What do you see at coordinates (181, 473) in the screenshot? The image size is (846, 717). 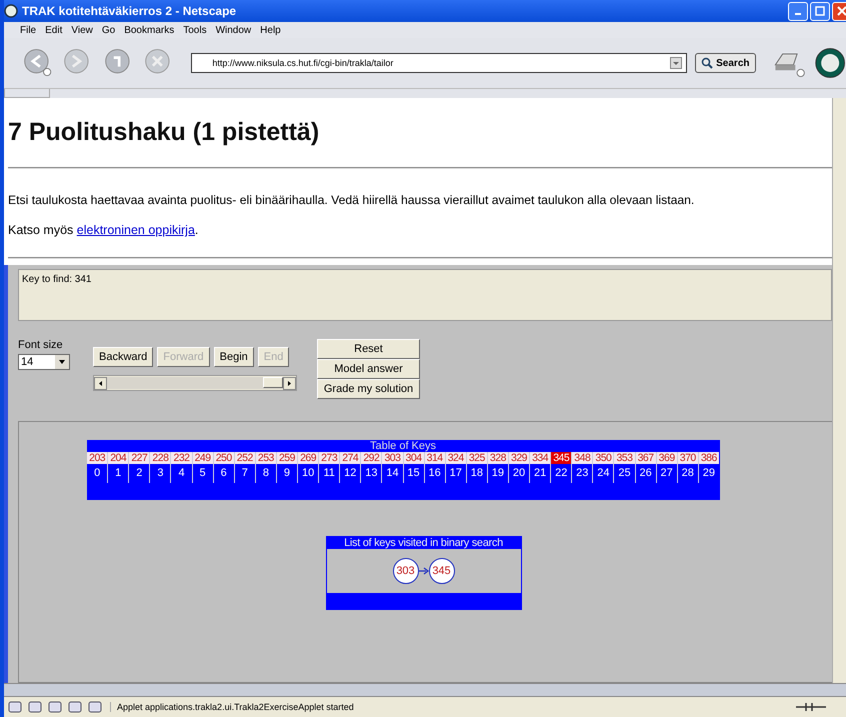 I see `index-label: 4` at bounding box center [181, 473].